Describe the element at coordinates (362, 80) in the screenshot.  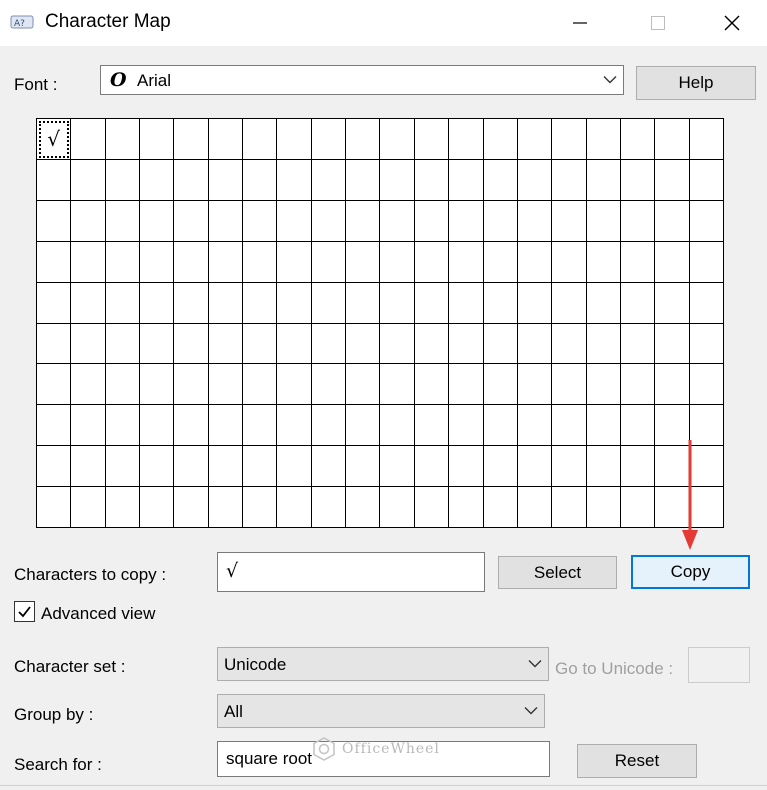
I see `font-dropdown: O Arial` at that location.